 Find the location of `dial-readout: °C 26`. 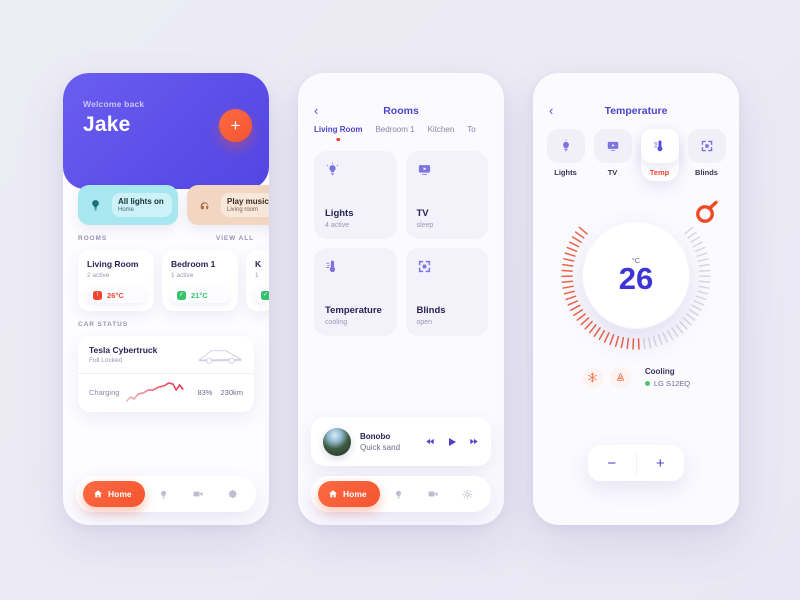

dial-readout: °C 26 is located at coordinates (636, 275).